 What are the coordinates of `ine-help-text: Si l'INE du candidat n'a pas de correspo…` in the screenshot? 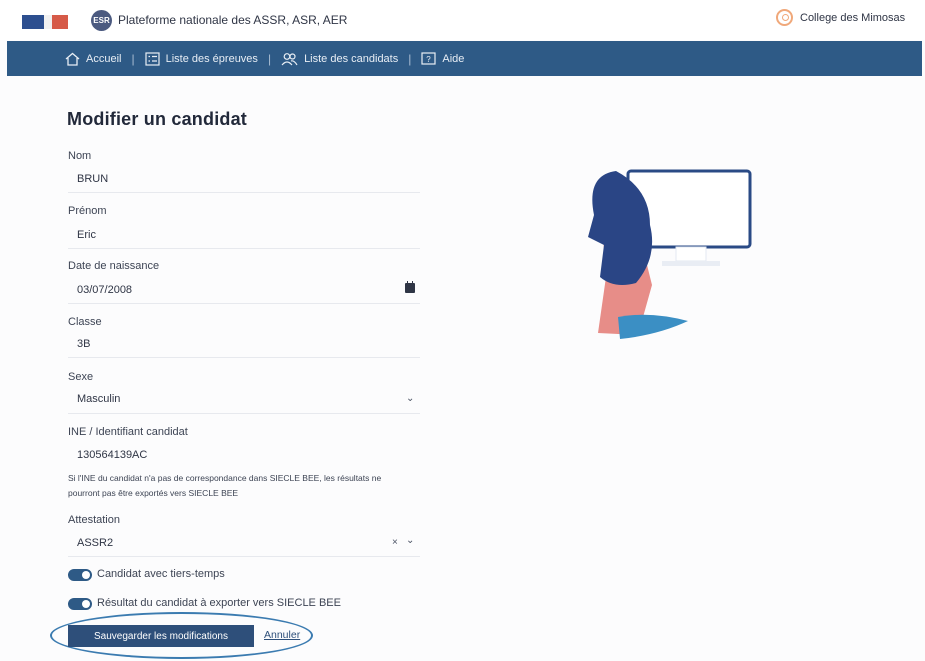 It's located at (225, 485).